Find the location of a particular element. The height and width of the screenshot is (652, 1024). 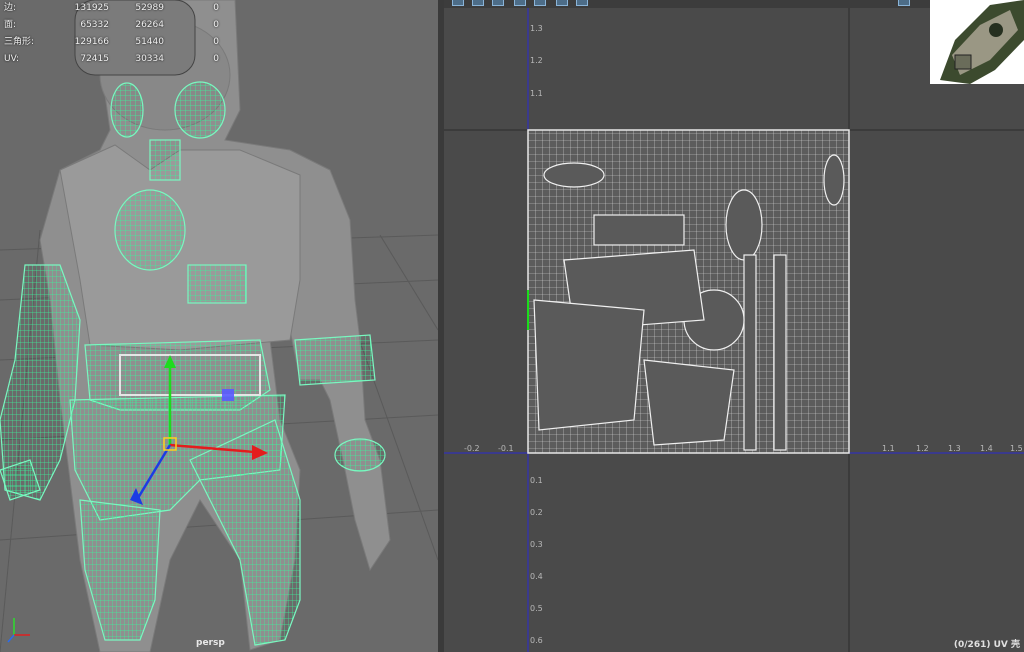

hud-label: 面: is located at coordinates (10, 25).